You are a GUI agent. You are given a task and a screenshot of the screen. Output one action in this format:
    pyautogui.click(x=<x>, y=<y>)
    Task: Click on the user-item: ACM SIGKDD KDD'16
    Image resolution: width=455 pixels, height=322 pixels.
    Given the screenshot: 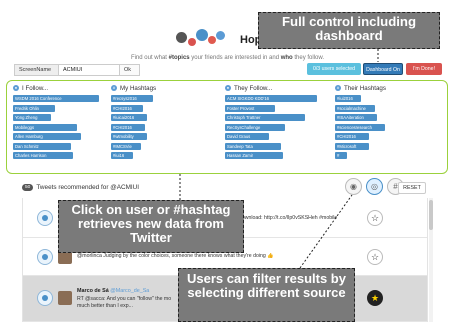 What is the action you would take?
    pyautogui.click(x=271, y=98)
    